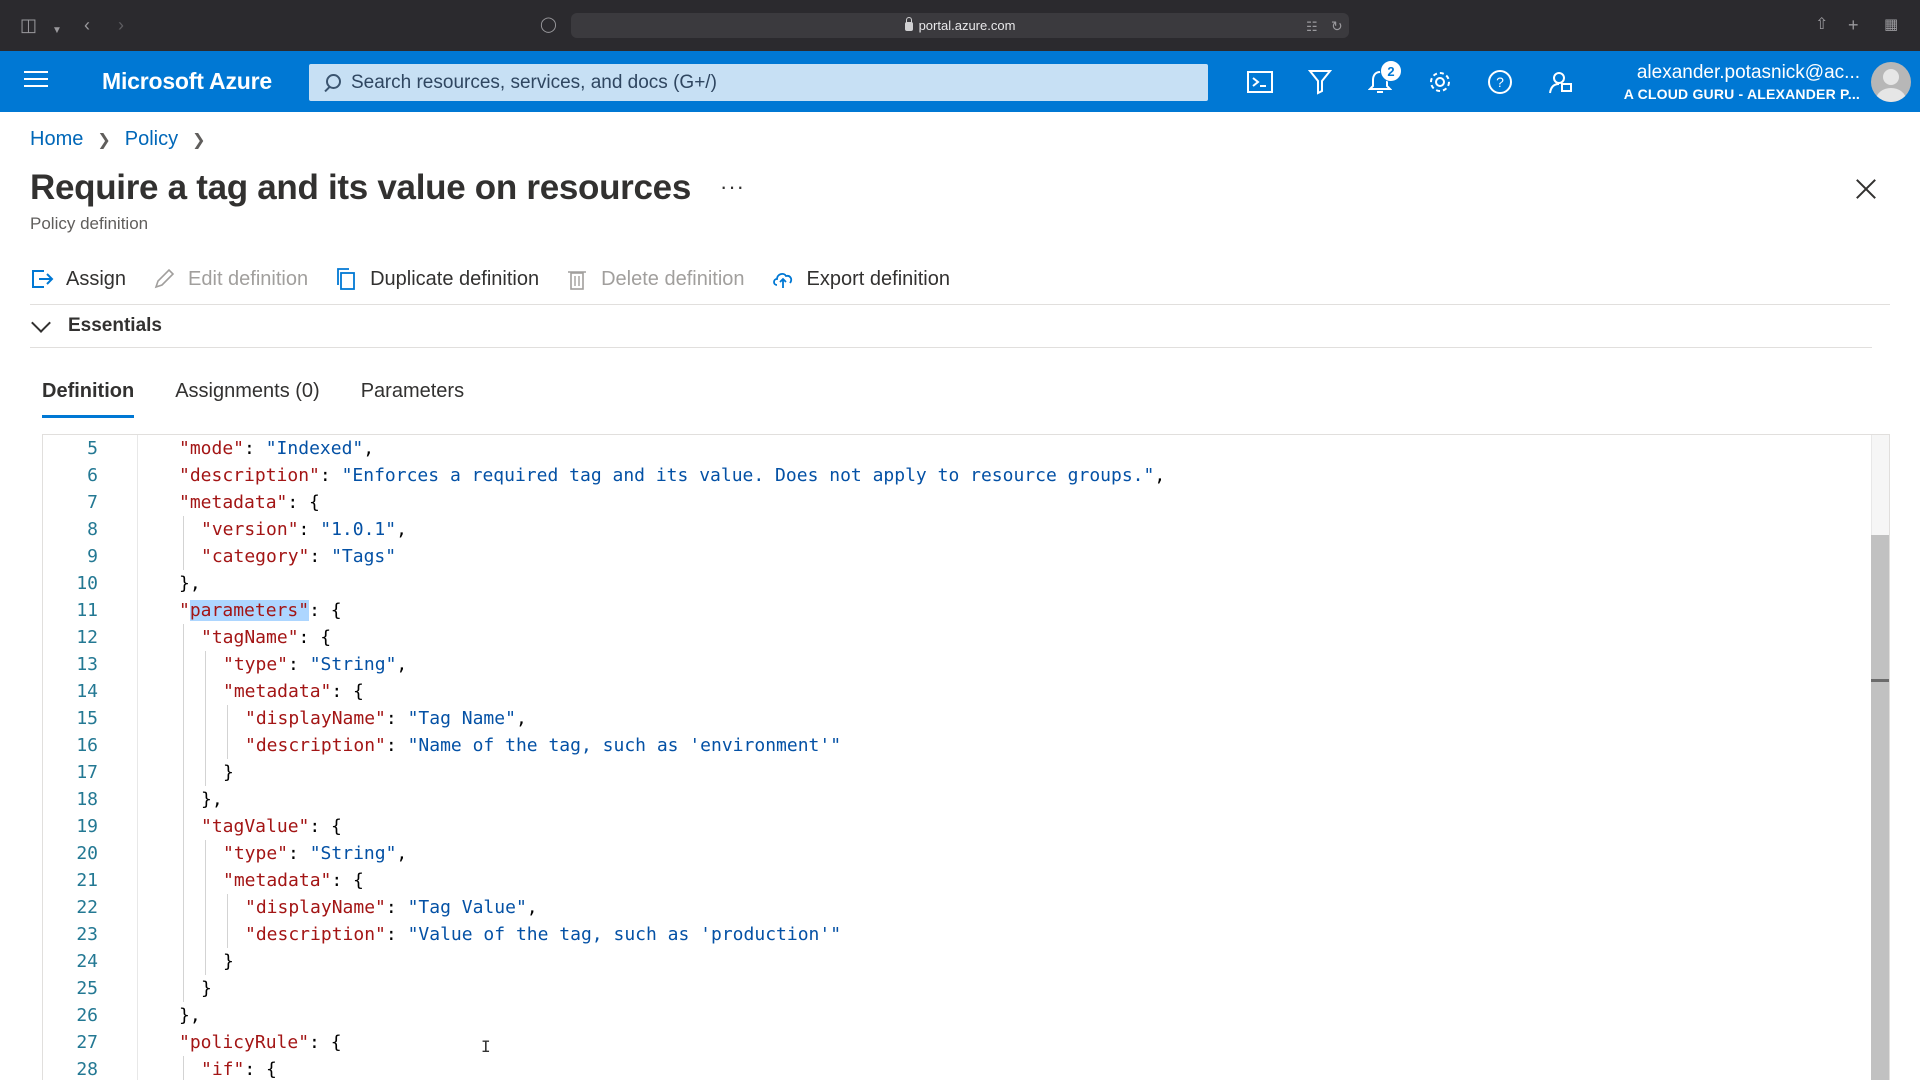  I want to click on chevron-down-icon: ▼, so click(57, 31).